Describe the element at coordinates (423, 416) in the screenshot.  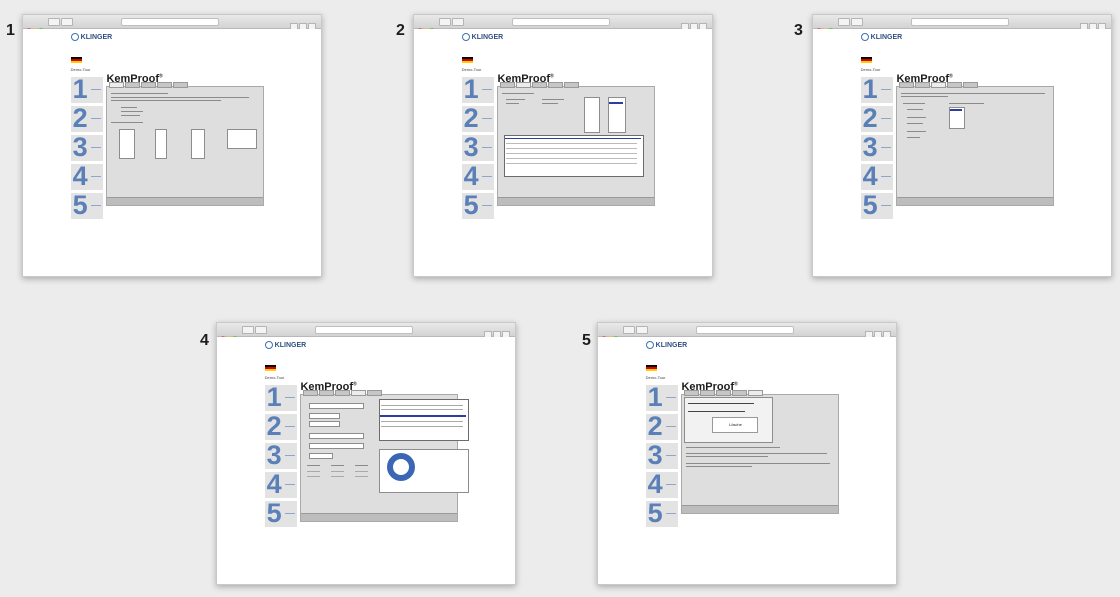
I see `selected-row` at that location.